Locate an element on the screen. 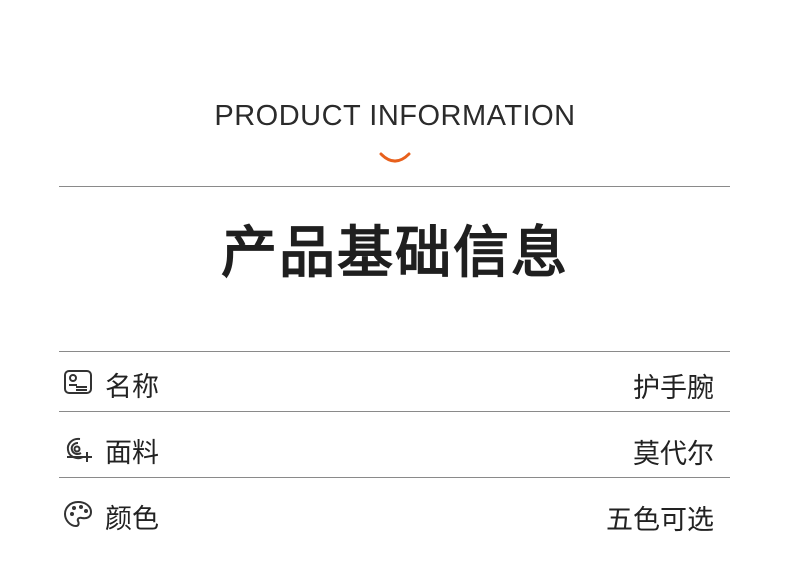 This screenshot has width=790, height=574. row-value: 莫代尔 is located at coordinates (673, 454).